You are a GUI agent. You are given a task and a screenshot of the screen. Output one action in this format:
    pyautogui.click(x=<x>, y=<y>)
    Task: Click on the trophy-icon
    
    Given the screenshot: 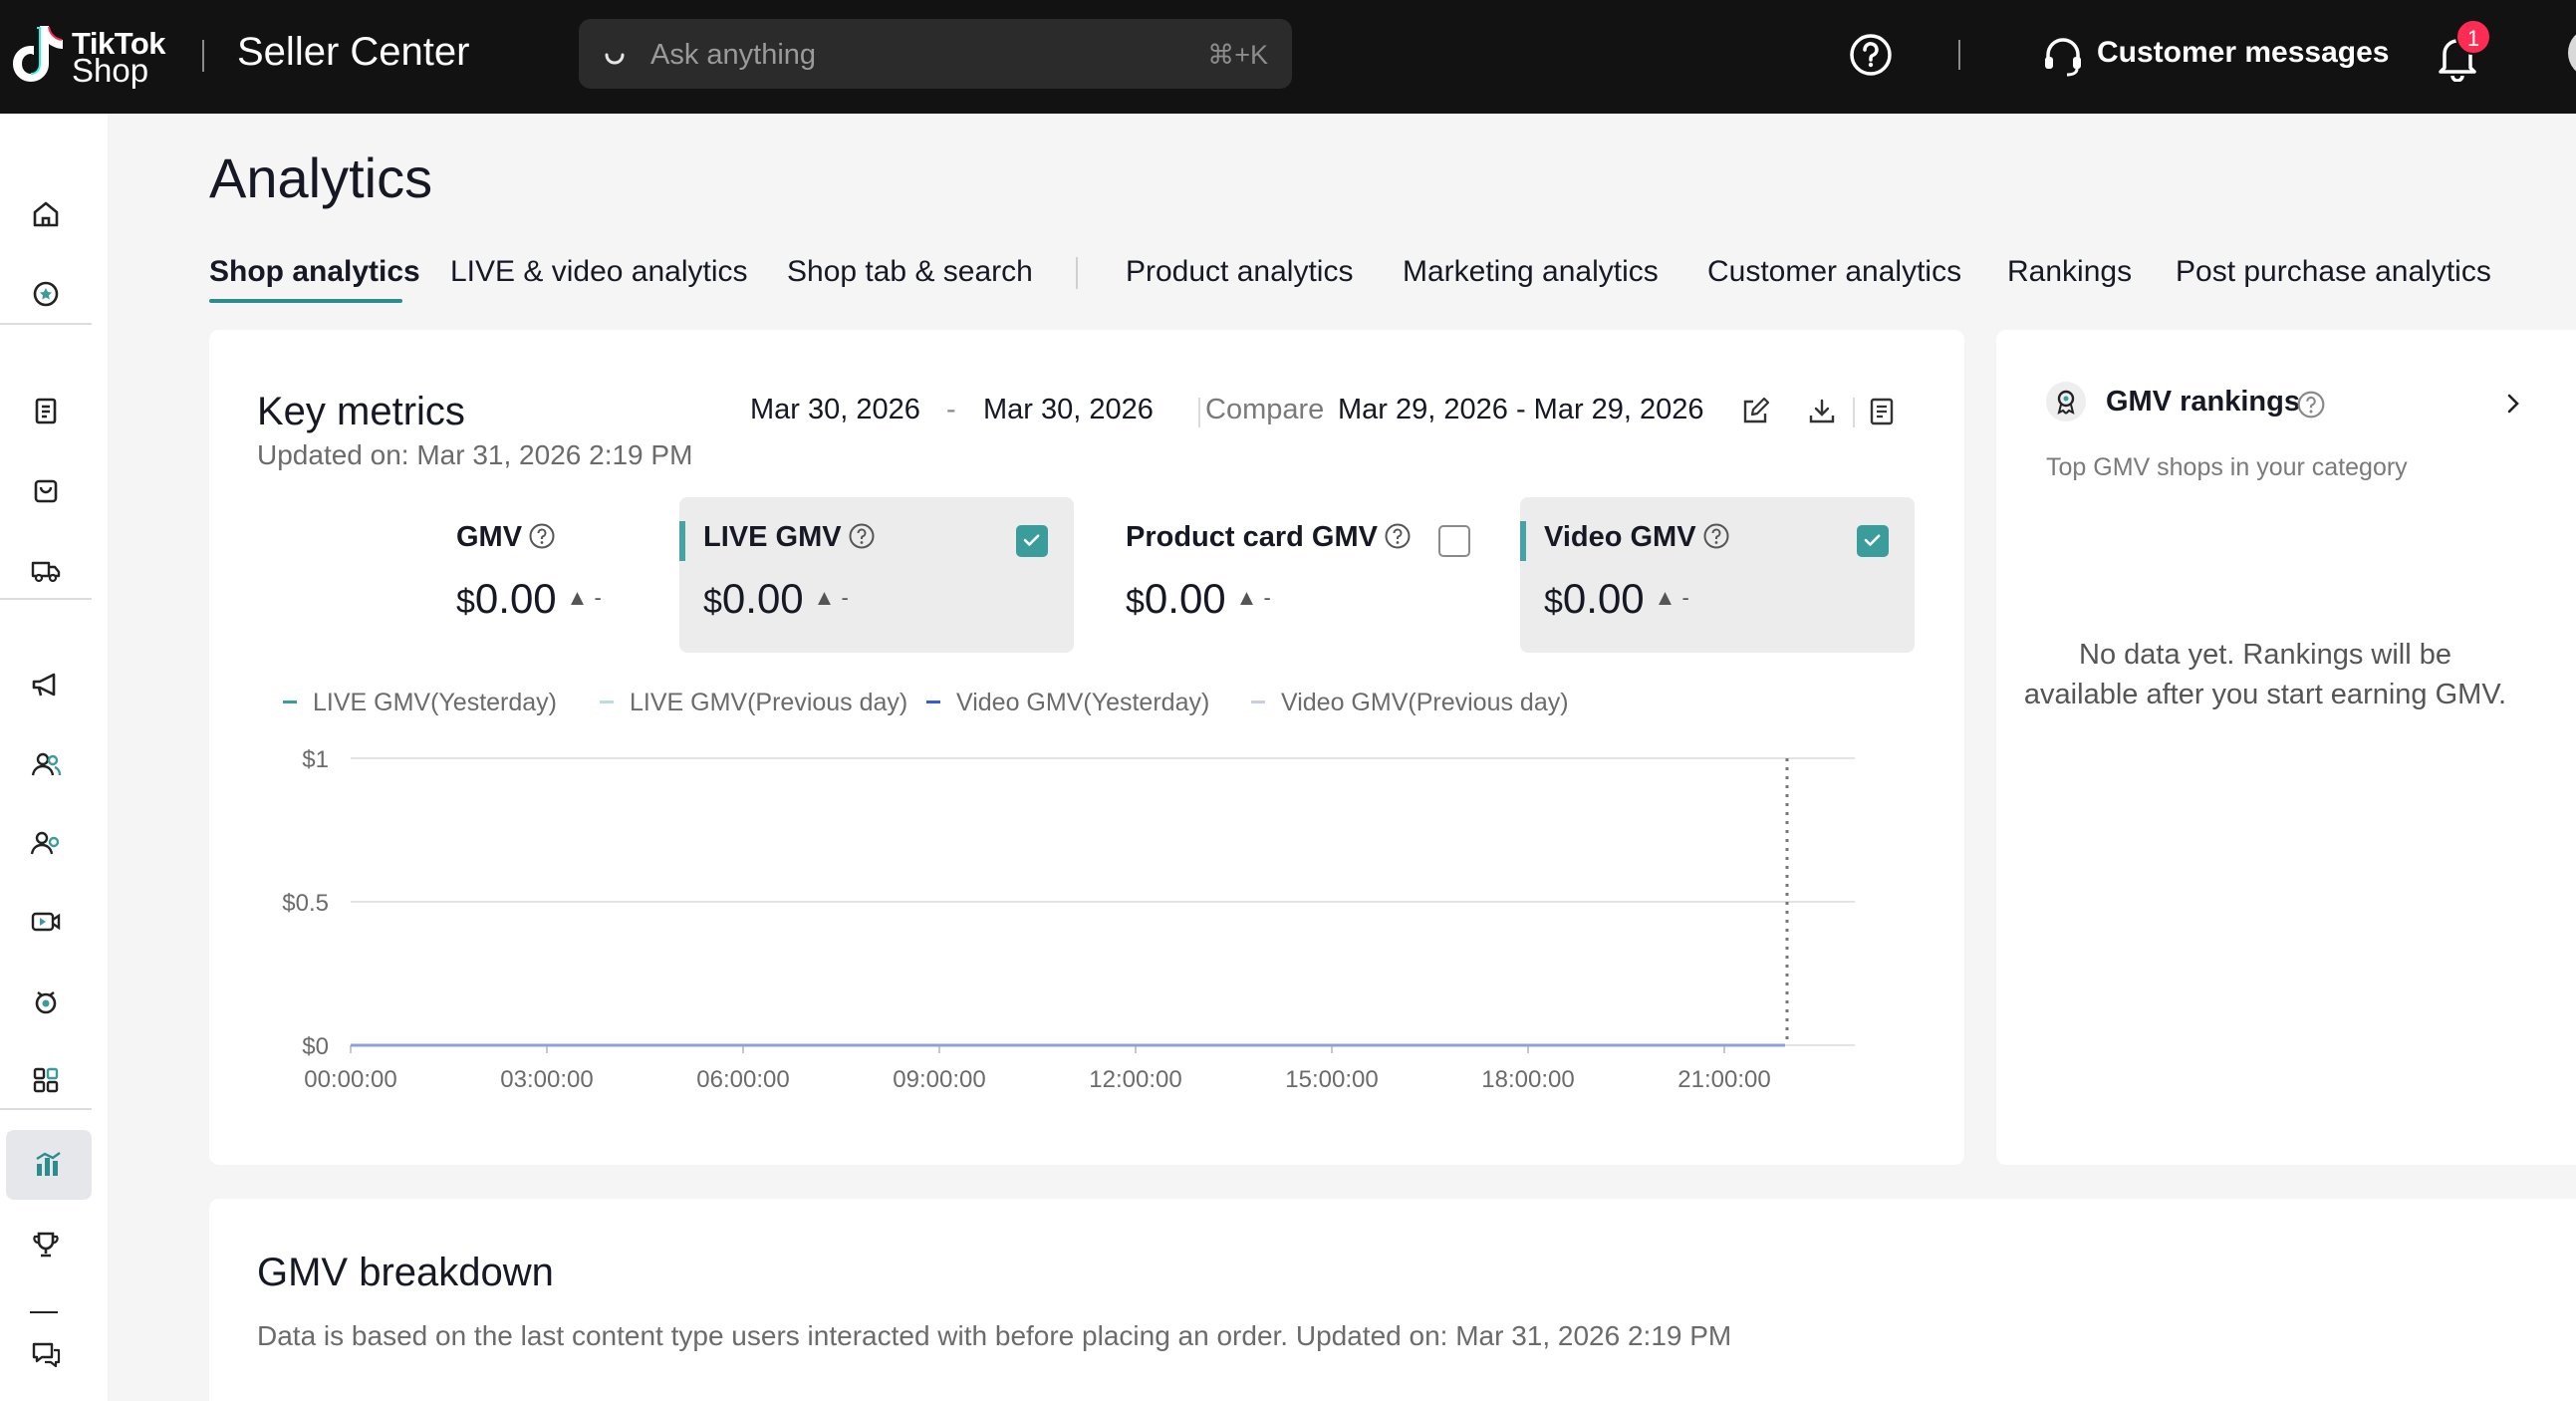 What is the action you would take?
    pyautogui.click(x=46, y=1245)
    